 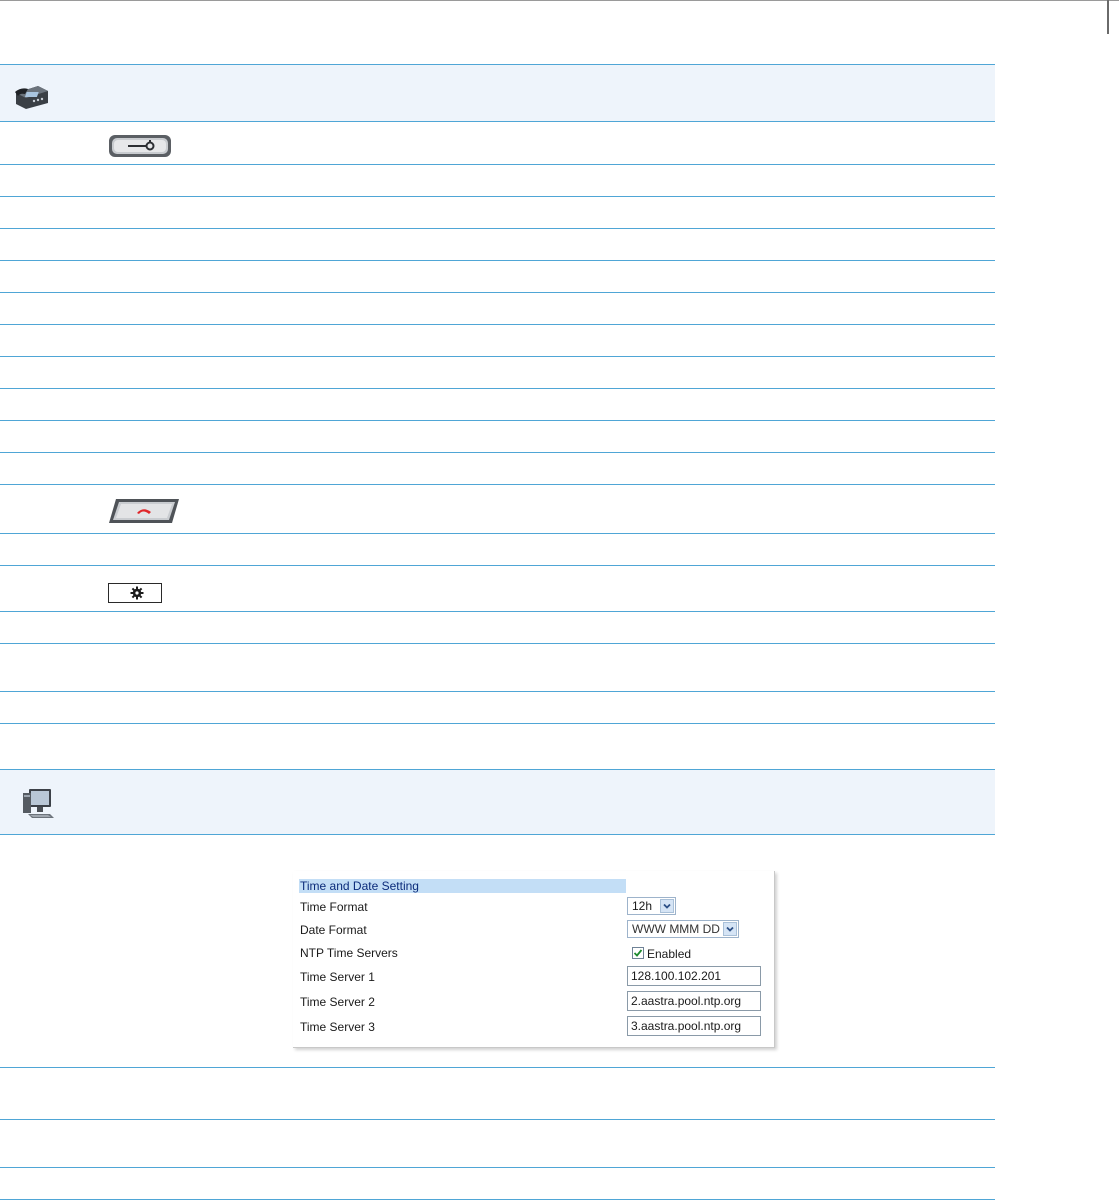 I want to click on time-format-label: Time Format, so click(x=334, y=907).